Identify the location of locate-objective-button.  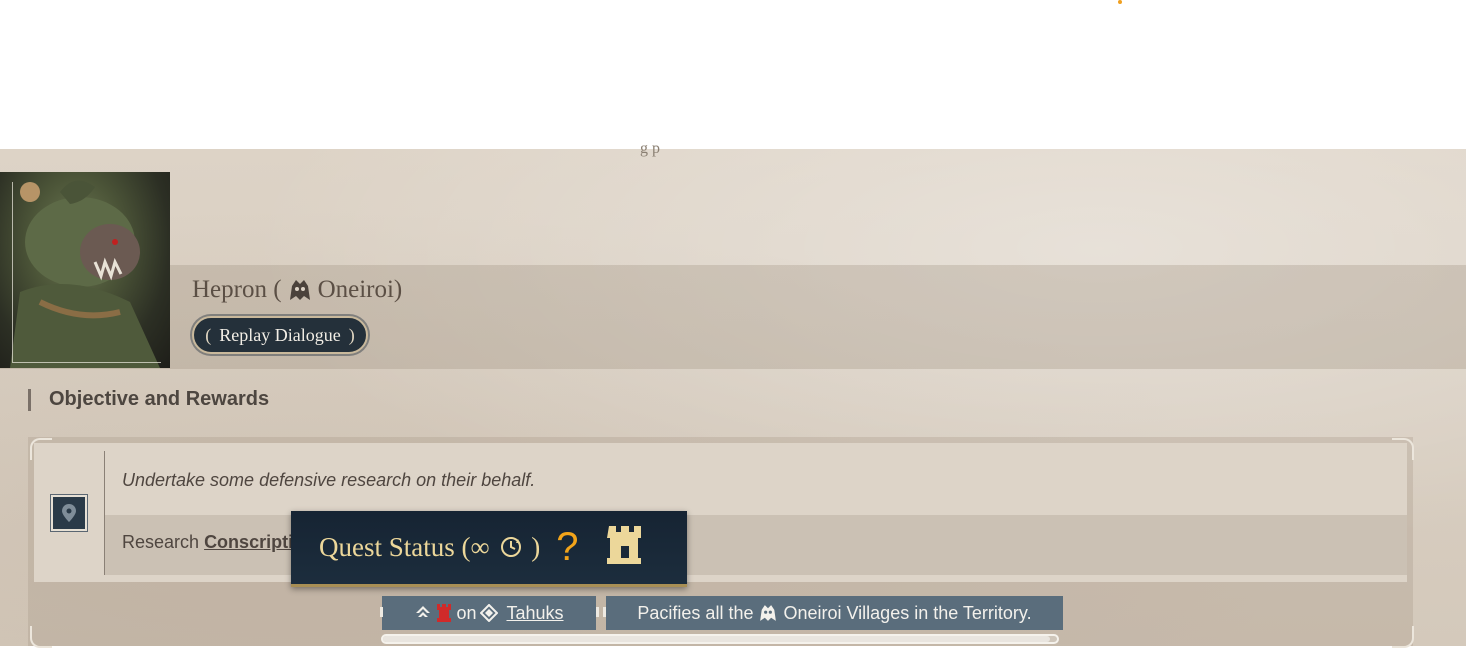
(69, 513).